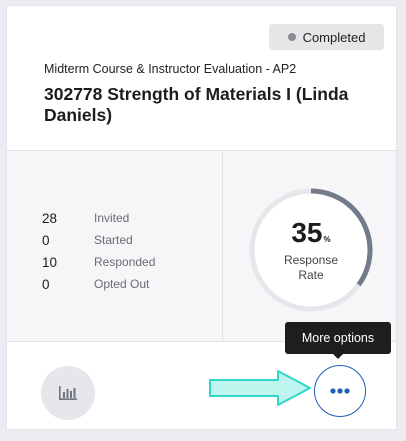 The width and height of the screenshot is (406, 441). What do you see at coordinates (307, 232) in the screenshot?
I see `response-rate-number: 35` at bounding box center [307, 232].